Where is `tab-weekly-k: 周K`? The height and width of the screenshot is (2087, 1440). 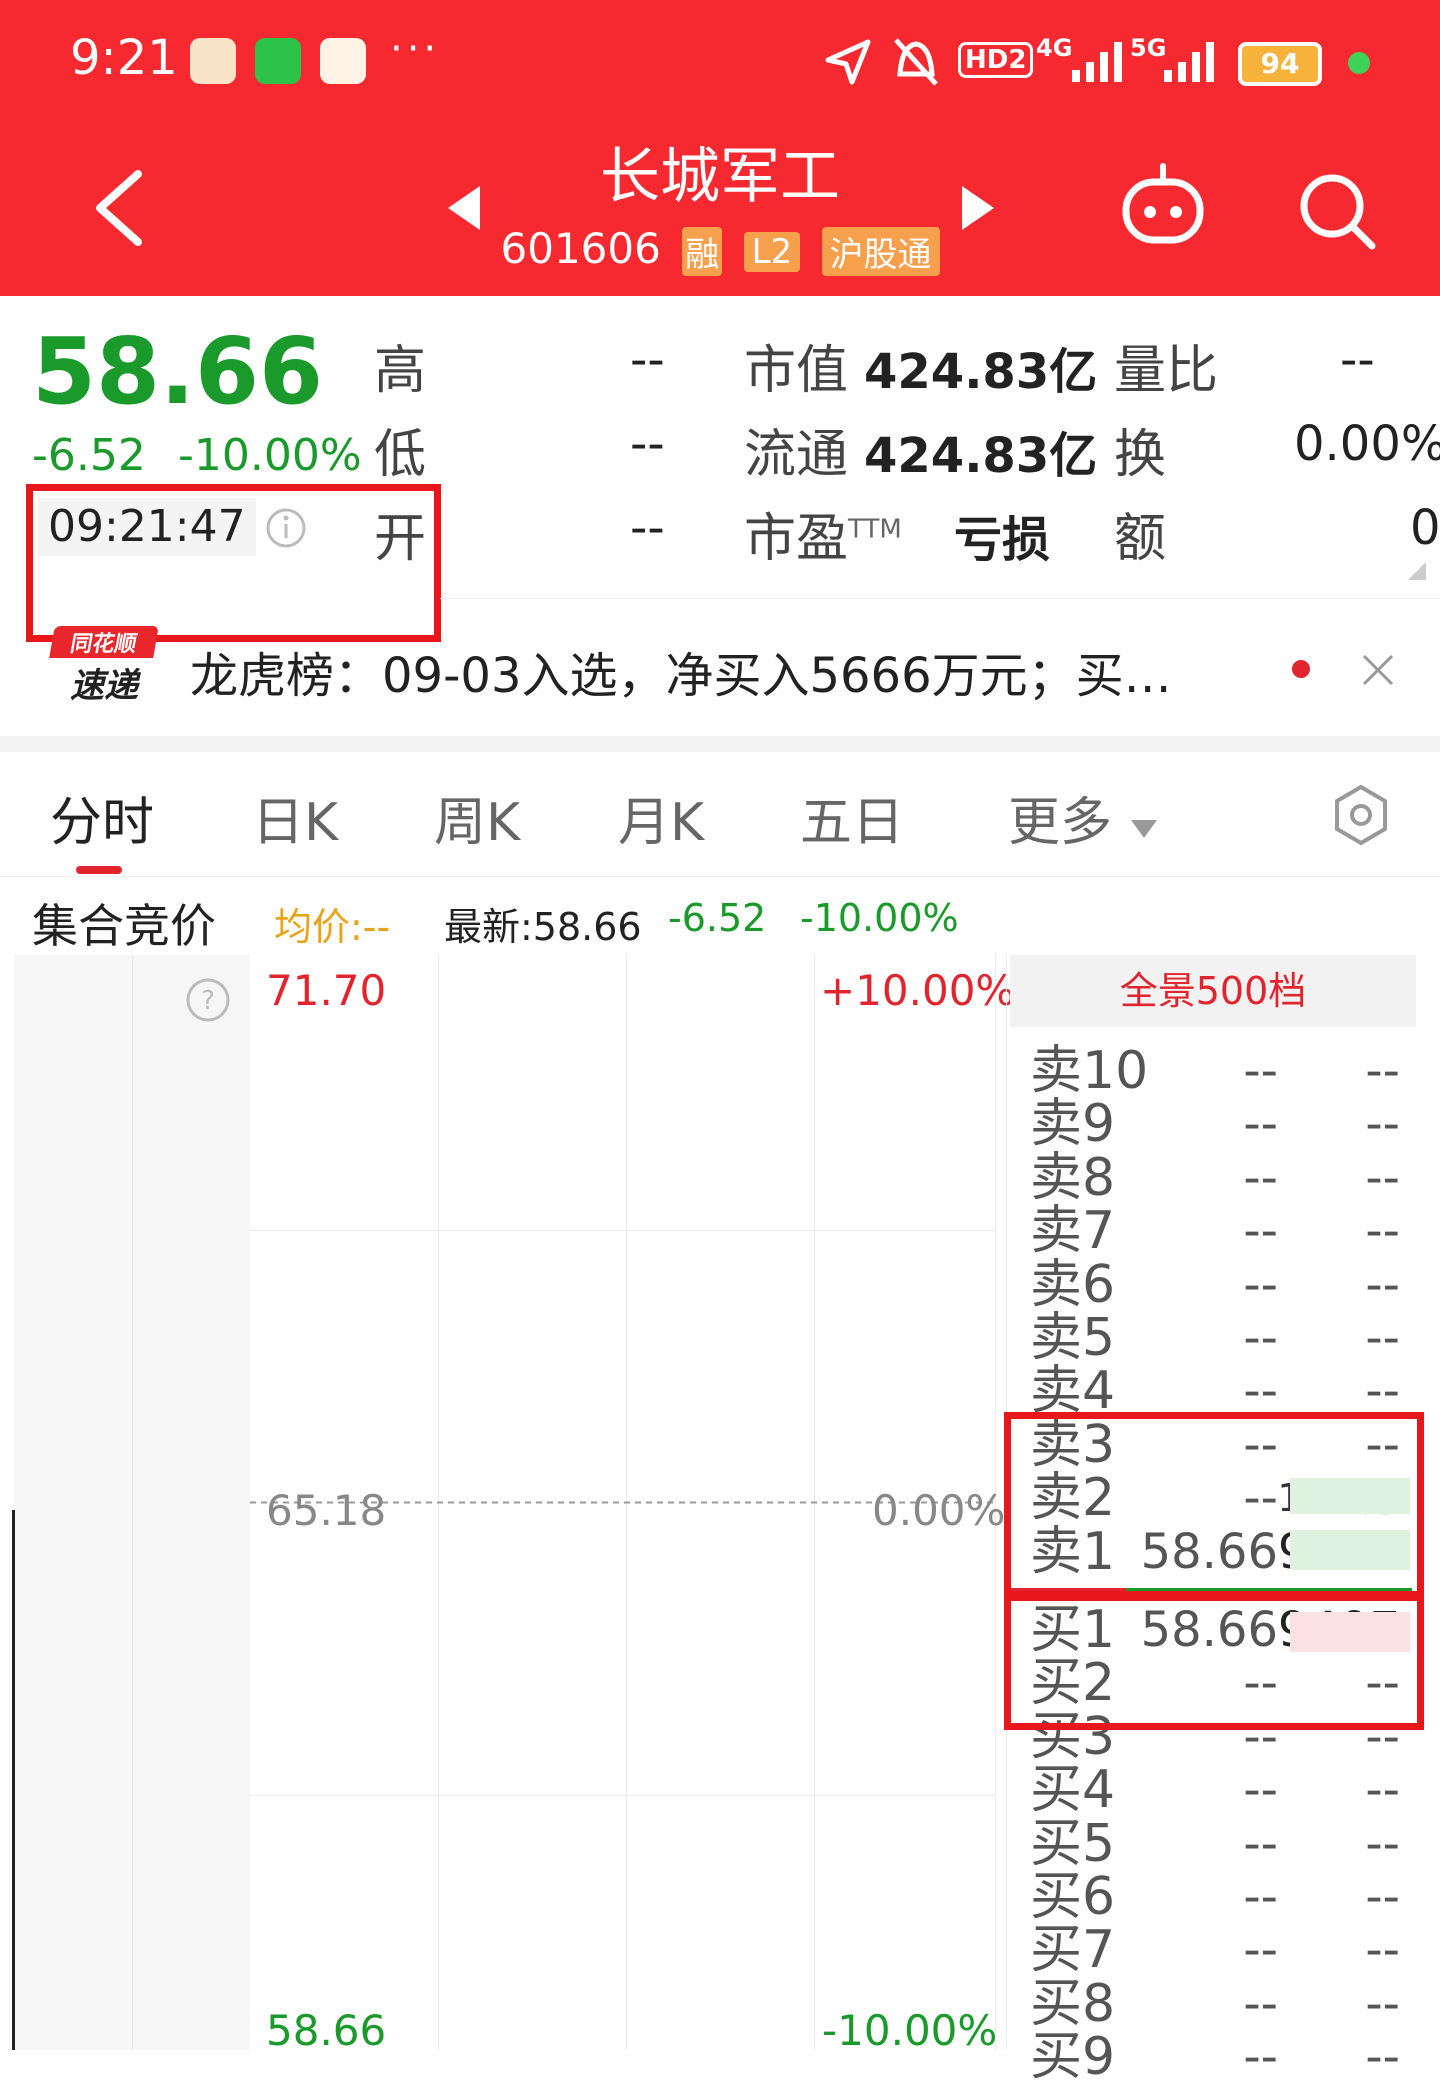
tab-weekly-k: 周K is located at coordinates (477, 817).